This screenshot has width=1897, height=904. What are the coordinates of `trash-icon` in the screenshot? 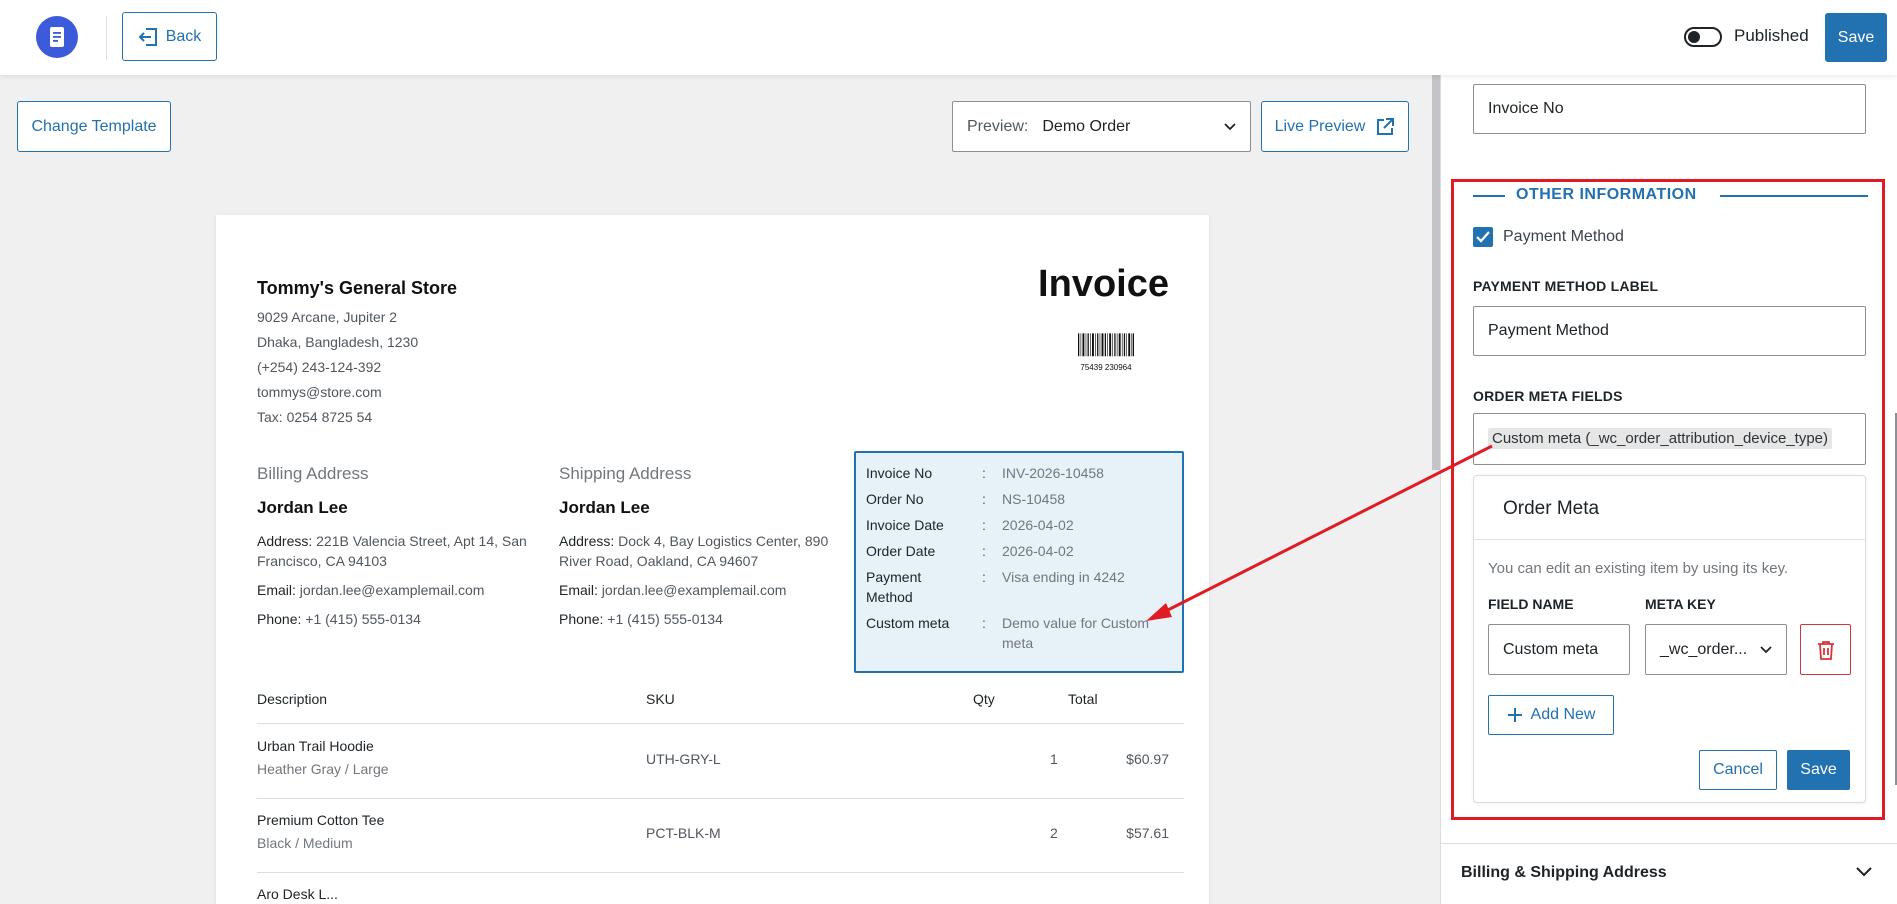 It's located at (1825, 650).